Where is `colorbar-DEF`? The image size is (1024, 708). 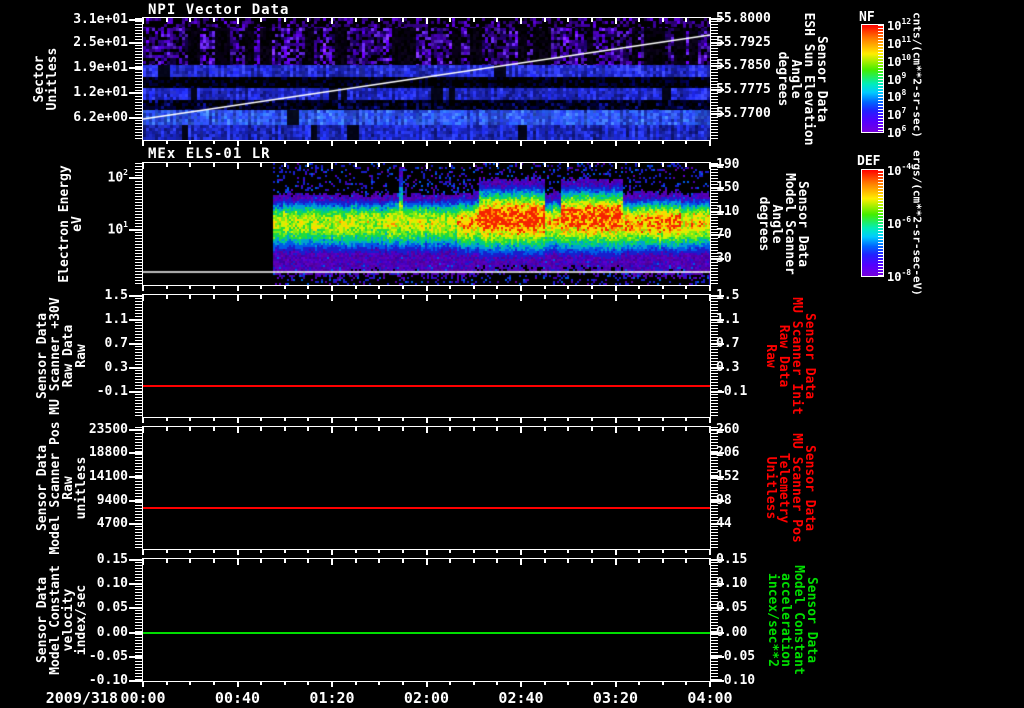 colorbar-DEF is located at coordinates (872, 223).